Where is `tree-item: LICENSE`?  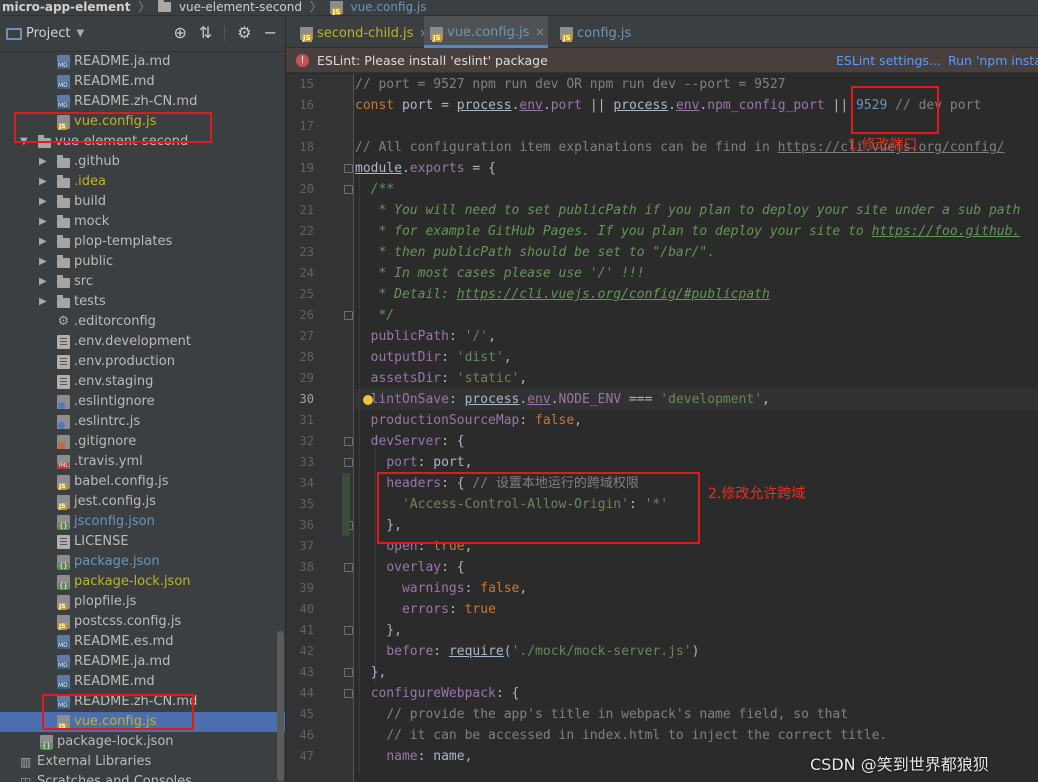 tree-item: LICENSE is located at coordinates (142, 542).